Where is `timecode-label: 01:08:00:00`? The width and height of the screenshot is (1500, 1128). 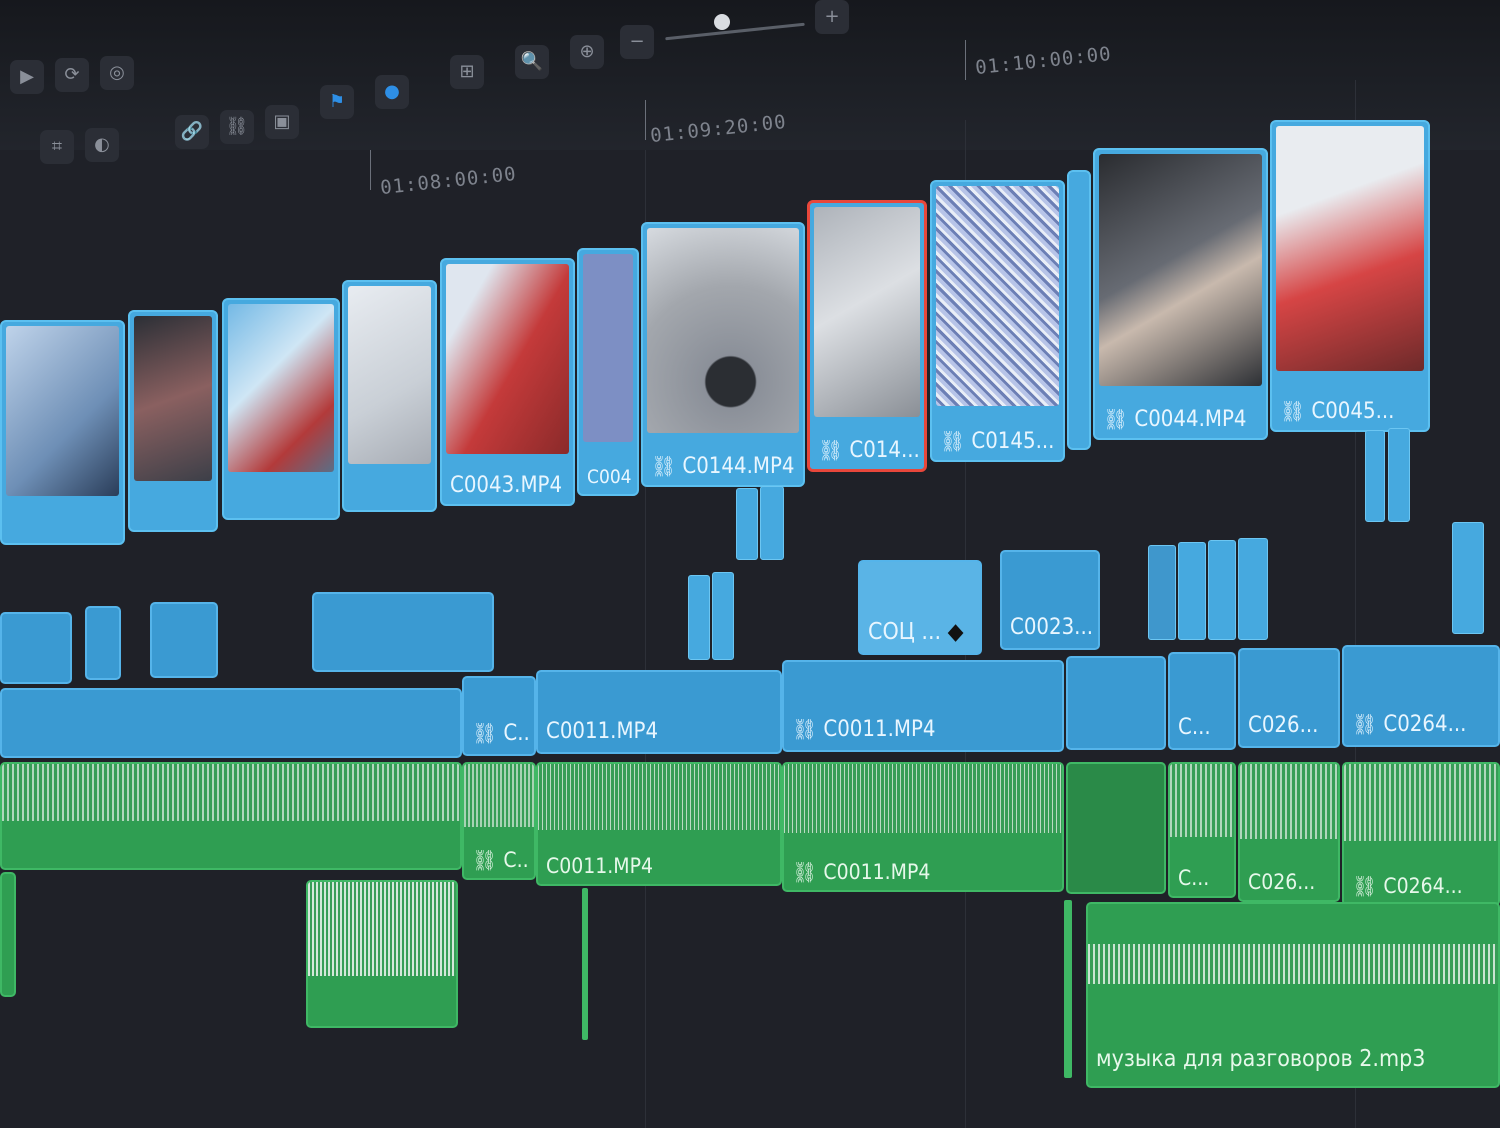
timecode-label: 01:08:00:00 is located at coordinates (448, 181).